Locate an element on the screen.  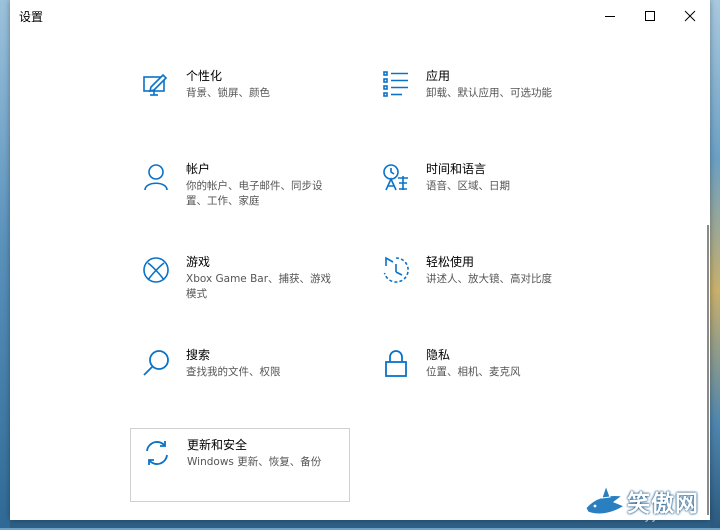
tile-description: 你的帐户、电子邮件、同步设置、工作、家庭 is located at coordinates (254, 193).